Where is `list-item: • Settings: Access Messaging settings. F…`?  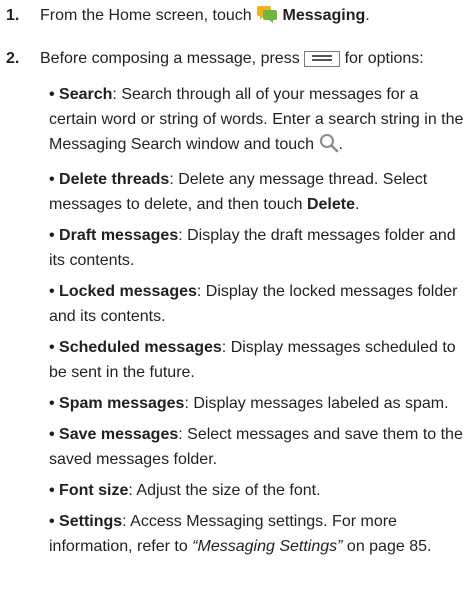
list-item: • Settings: Access Messaging settings. F… is located at coordinates (259, 534).